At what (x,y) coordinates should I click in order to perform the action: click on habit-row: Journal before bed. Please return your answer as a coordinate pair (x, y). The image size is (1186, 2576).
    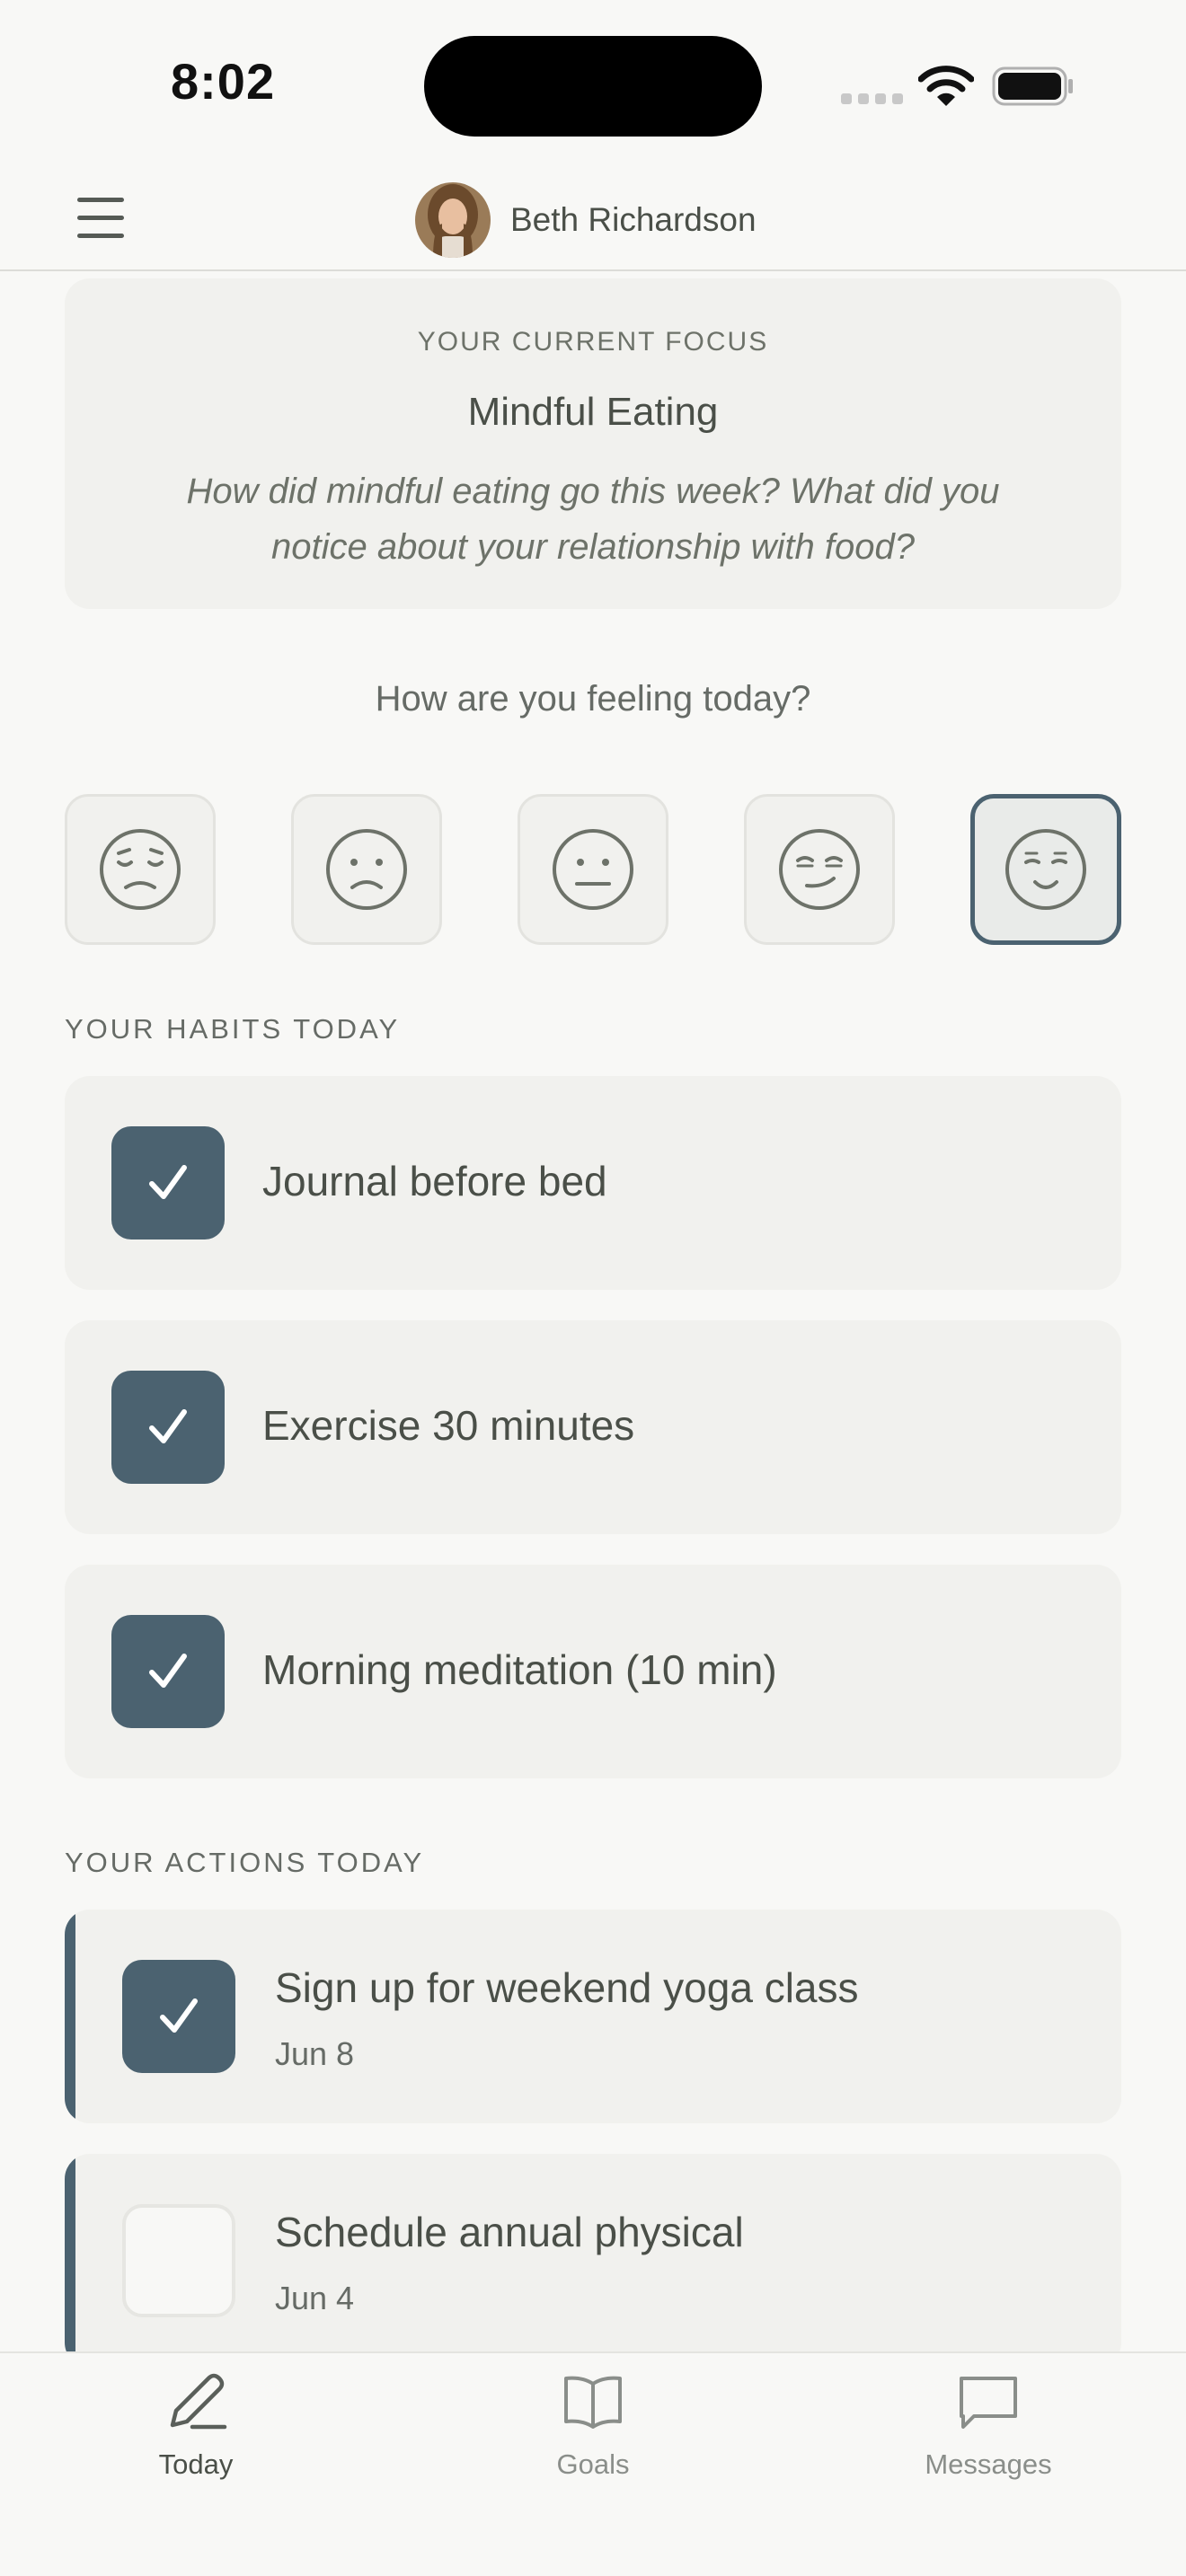
    Looking at the image, I should click on (593, 1183).